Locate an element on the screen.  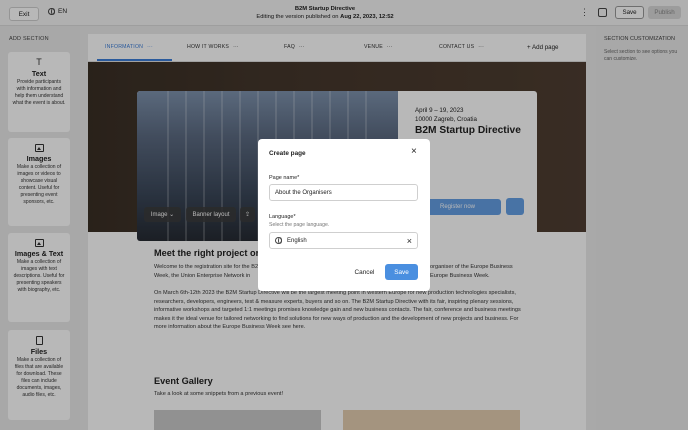
language-help-text: Select the page language. is located at coordinates (299, 225).